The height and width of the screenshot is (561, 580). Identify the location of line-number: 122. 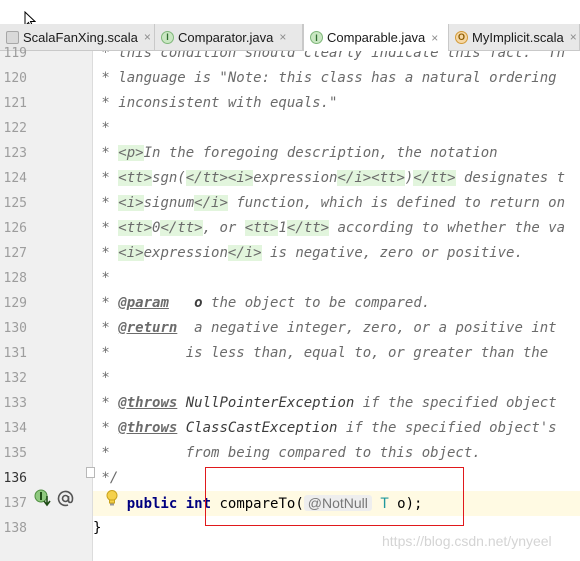
(15, 128).